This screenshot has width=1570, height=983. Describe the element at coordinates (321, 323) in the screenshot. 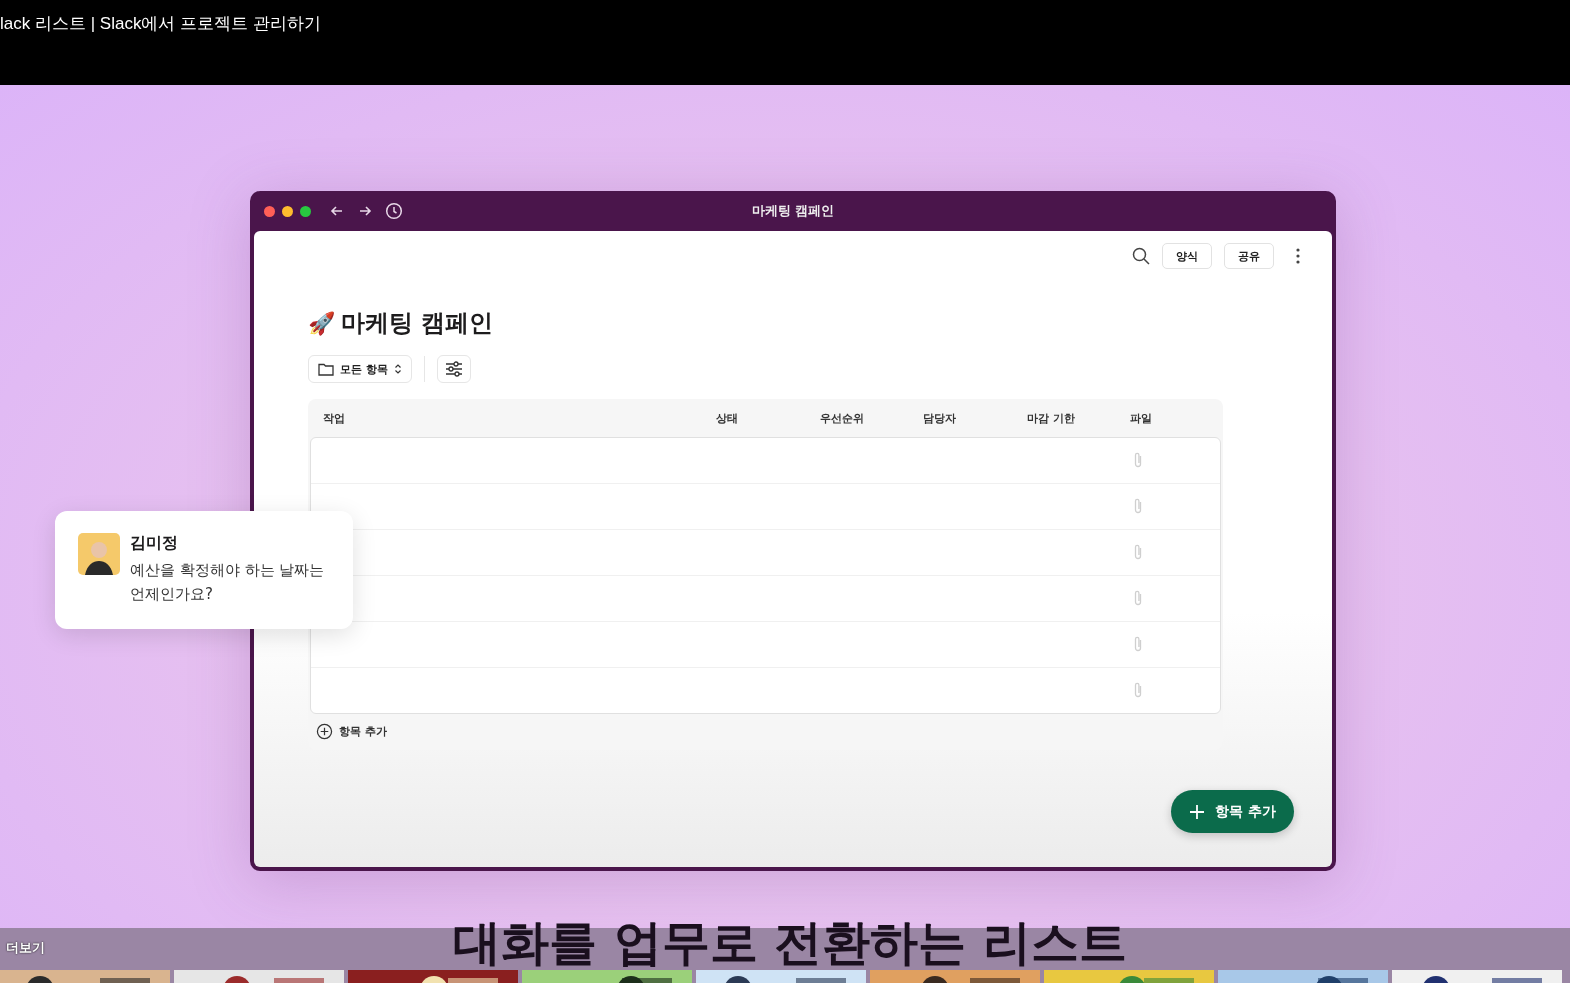

I see `rocket-emoji: 🚀` at that location.